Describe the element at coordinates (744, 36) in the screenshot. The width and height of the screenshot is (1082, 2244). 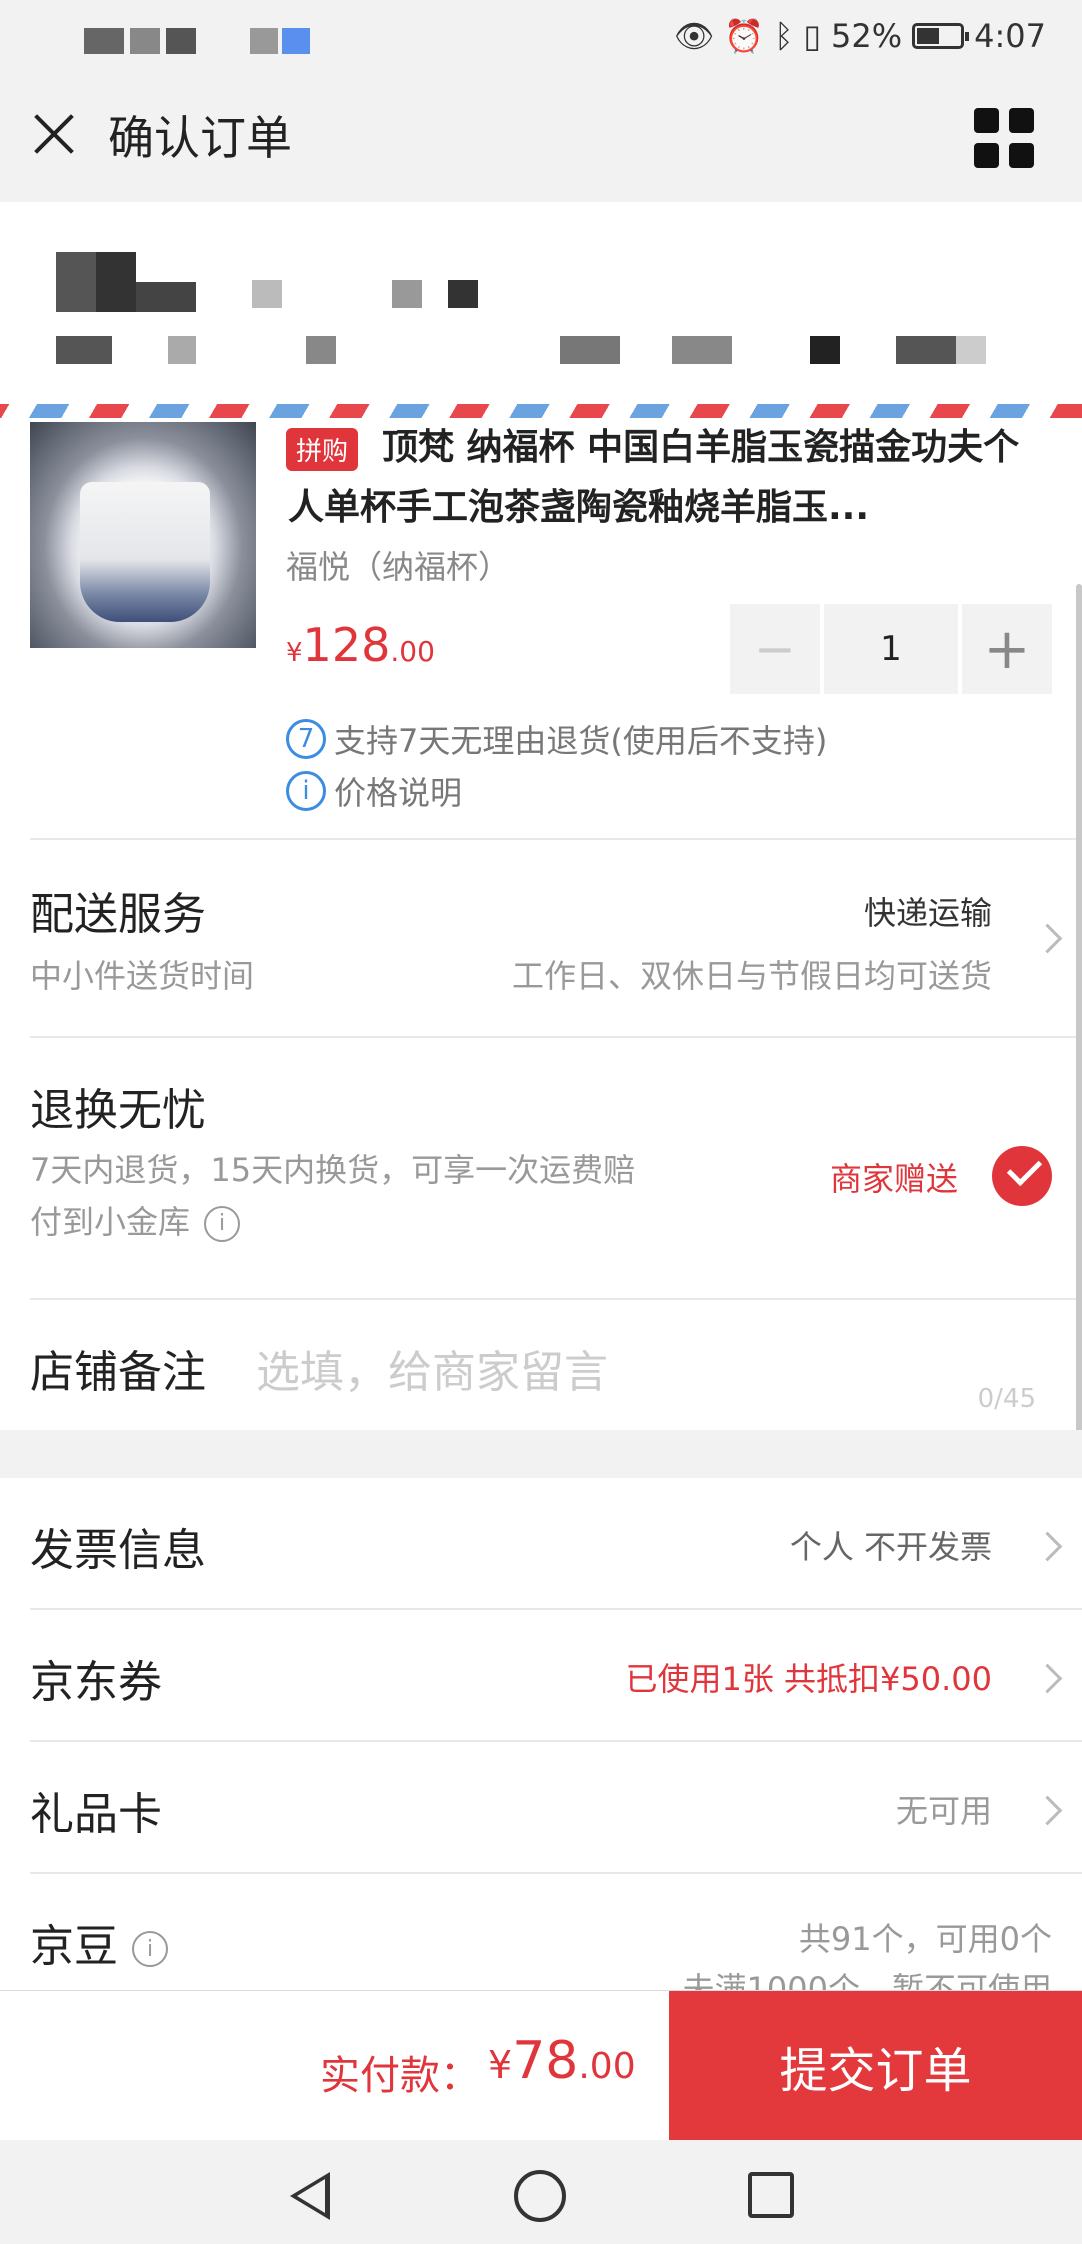
I see `alarm-icon: ⏰` at that location.